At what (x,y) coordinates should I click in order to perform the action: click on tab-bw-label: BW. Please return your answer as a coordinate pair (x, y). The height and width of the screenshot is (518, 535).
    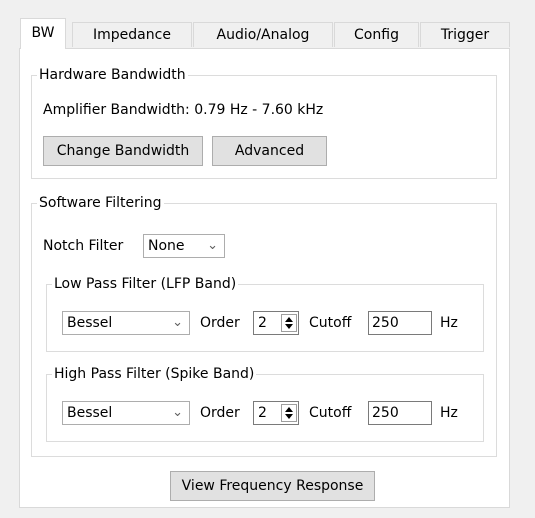
    Looking at the image, I should click on (43, 33).